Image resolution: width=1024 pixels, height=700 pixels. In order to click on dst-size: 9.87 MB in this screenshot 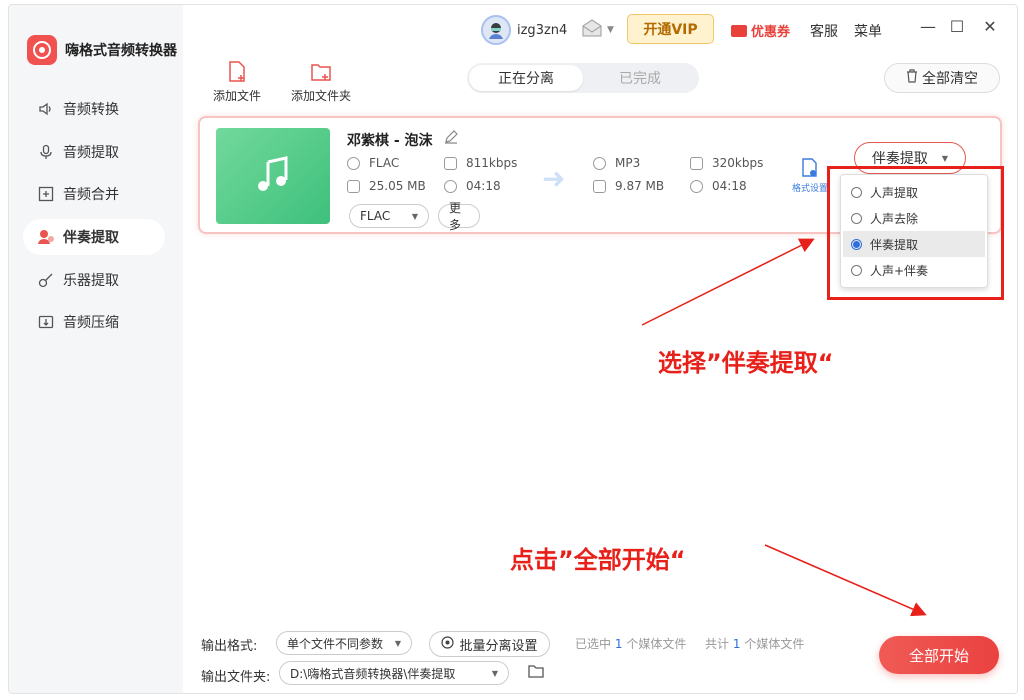, I will do `click(628, 186)`.